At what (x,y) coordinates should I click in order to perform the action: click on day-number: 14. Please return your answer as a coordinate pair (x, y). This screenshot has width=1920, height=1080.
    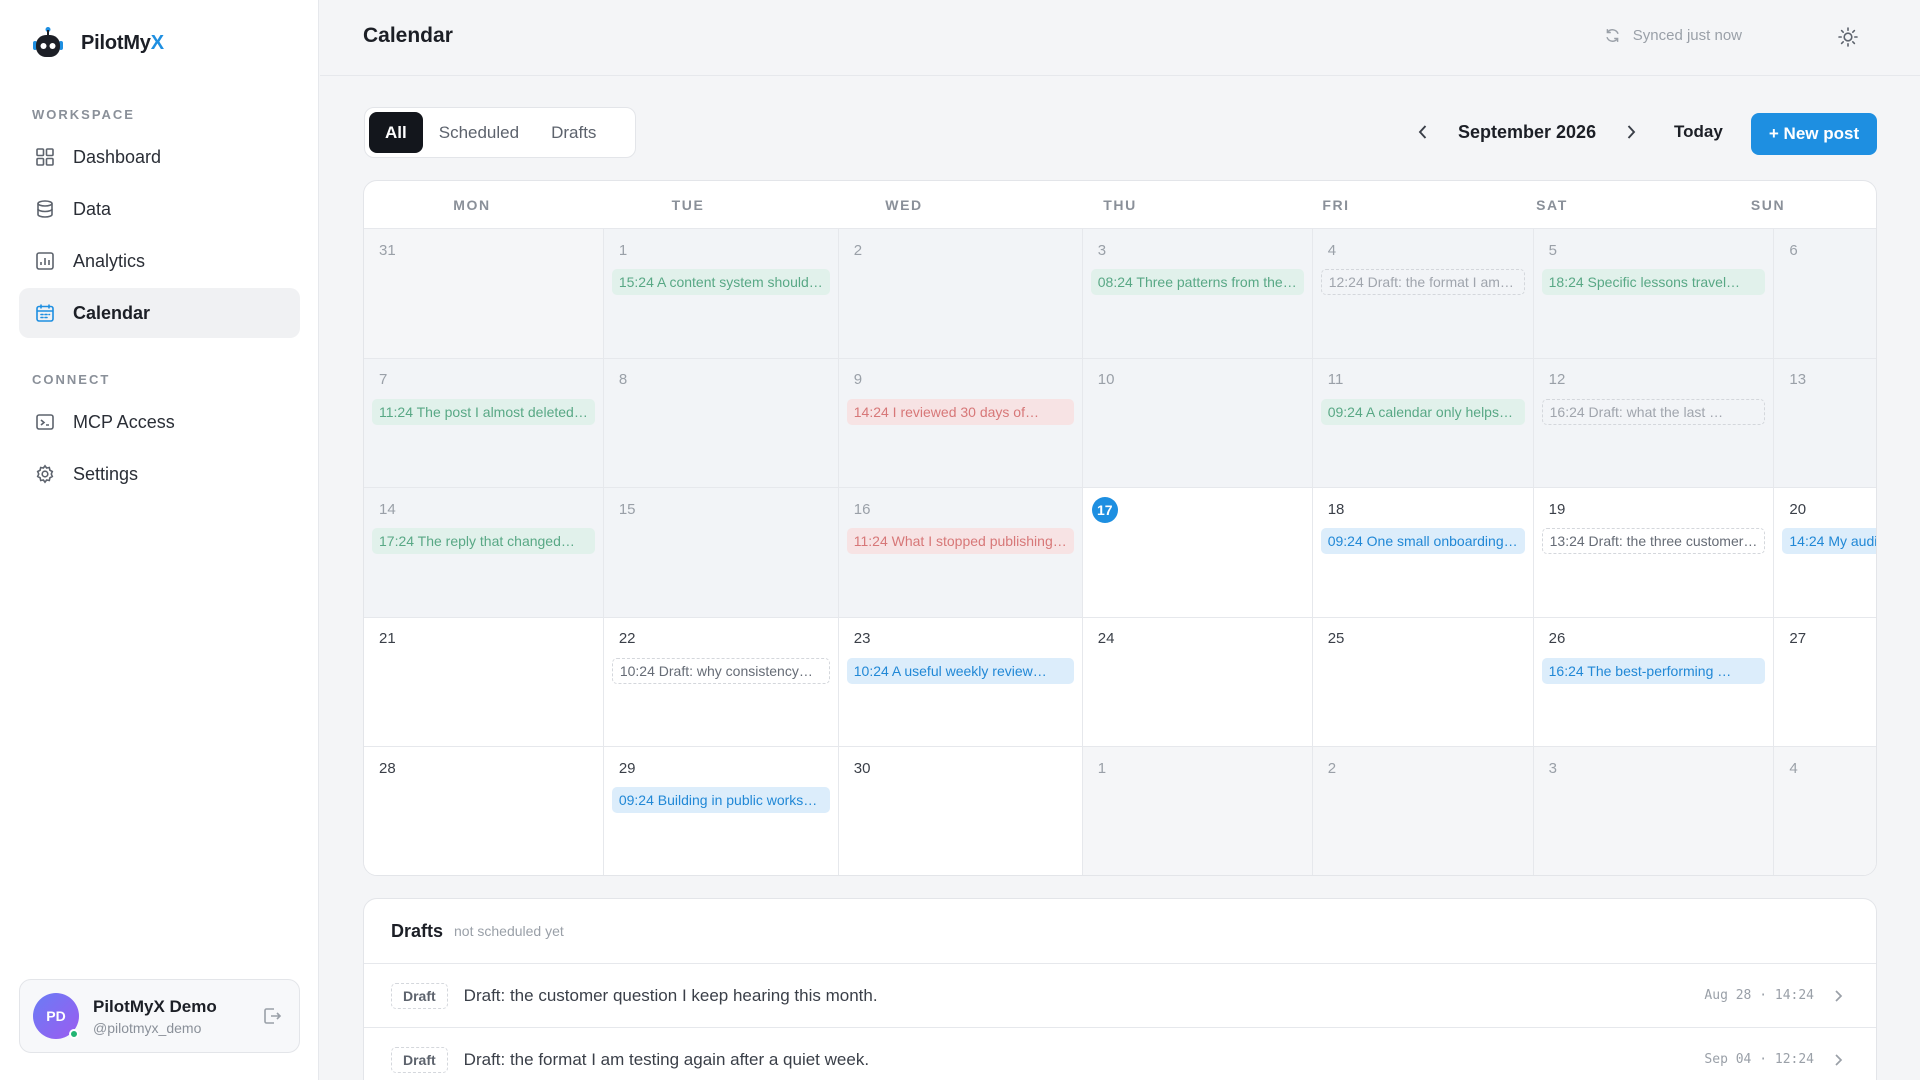
    Looking at the image, I should click on (387, 509).